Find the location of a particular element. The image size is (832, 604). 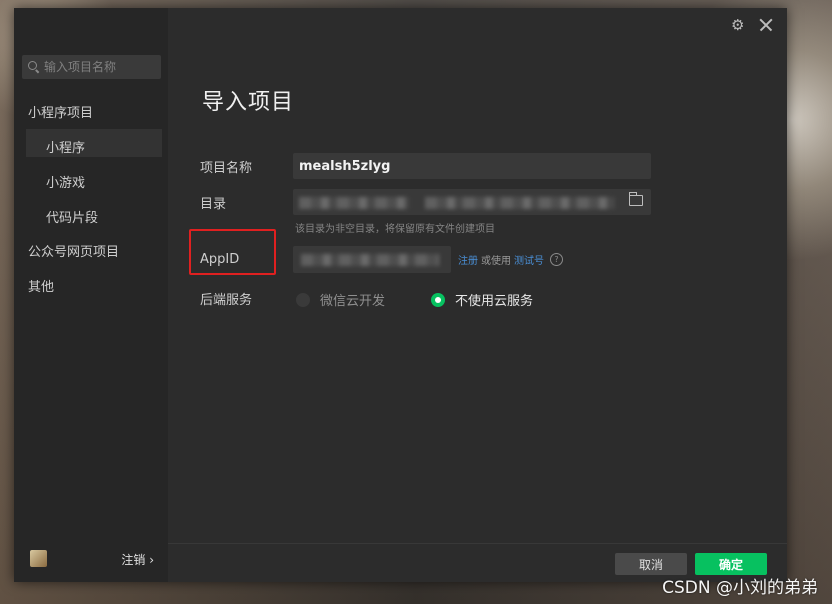

watermark: CSDN @小刘的弟弟 is located at coordinates (740, 588).